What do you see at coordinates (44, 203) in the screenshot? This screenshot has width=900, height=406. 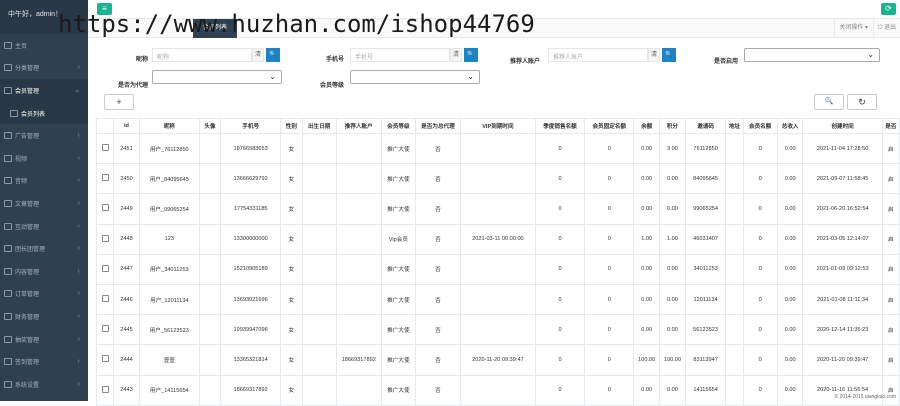 I see `sidebar-item: 文章管理 ‹` at bounding box center [44, 203].